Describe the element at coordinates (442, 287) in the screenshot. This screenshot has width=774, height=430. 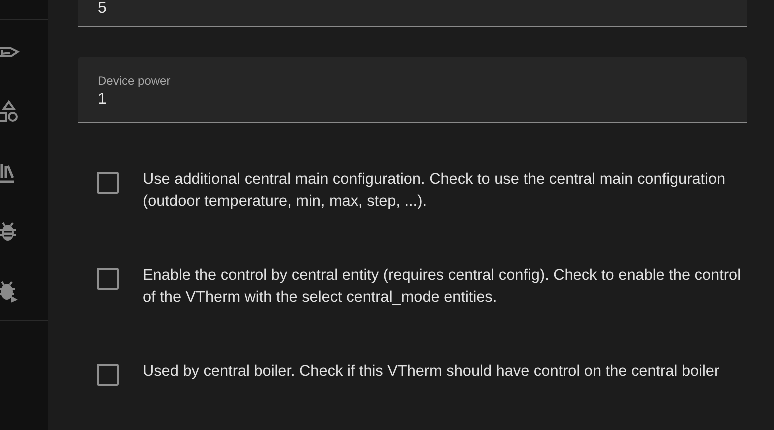
I see `option-description: Enable the control by central entity (requires central config). Check to enable the control of the VTherm with the select central_mode entities.` at that location.